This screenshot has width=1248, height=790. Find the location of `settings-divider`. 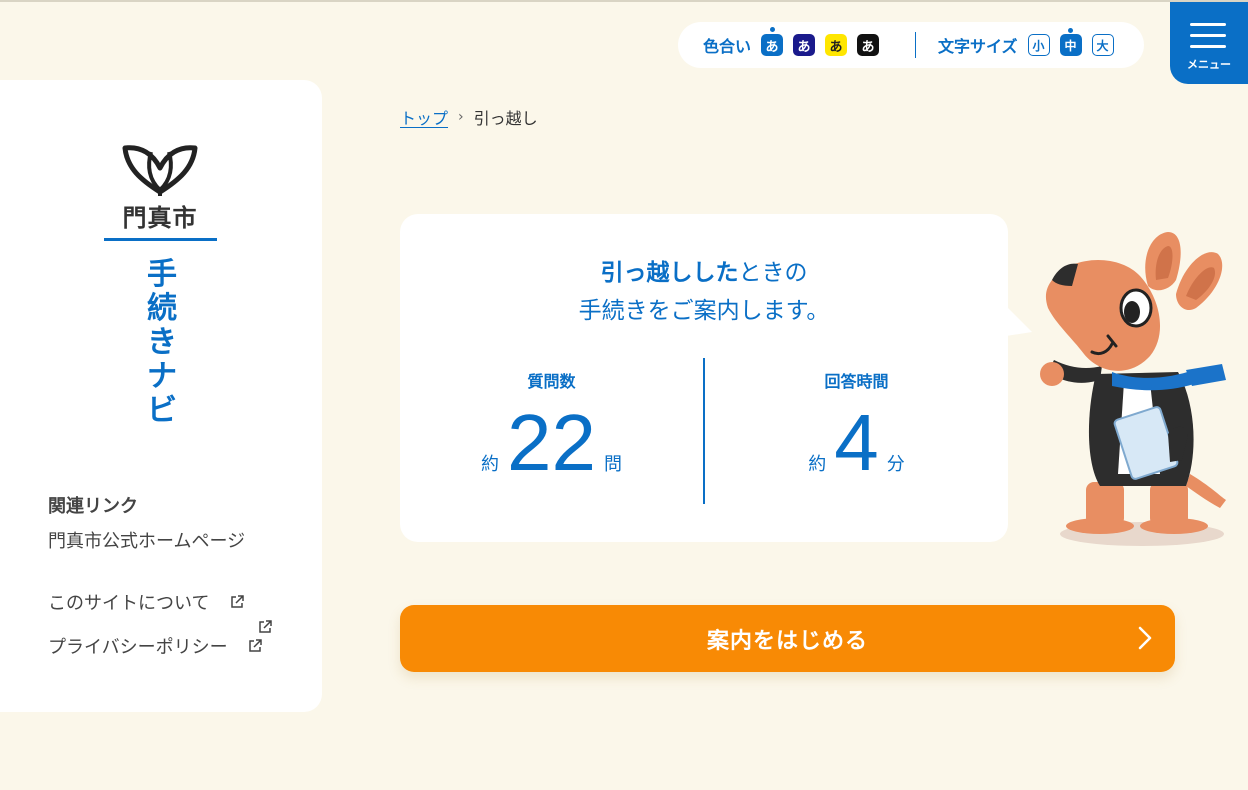

settings-divider is located at coordinates (916, 45).